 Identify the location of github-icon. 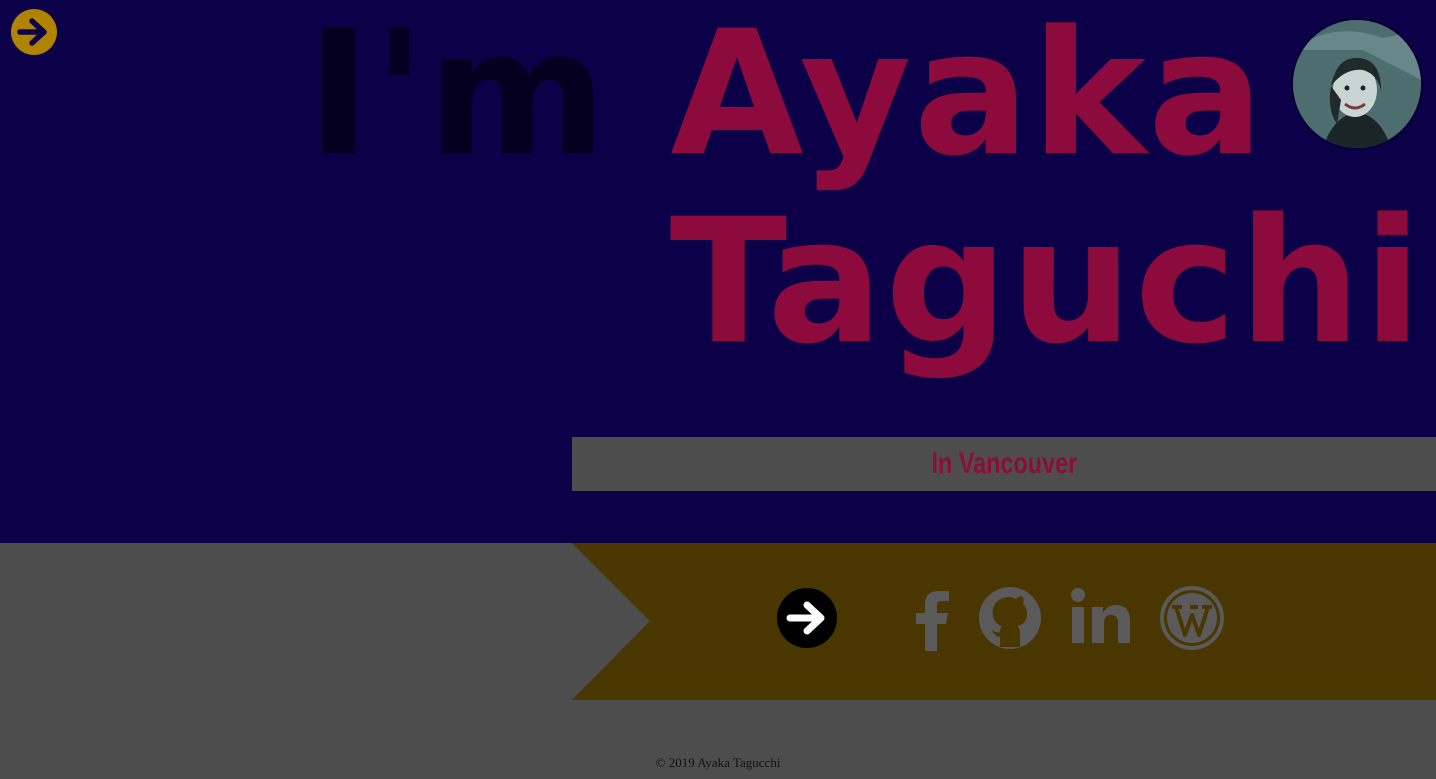
(1010, 618).